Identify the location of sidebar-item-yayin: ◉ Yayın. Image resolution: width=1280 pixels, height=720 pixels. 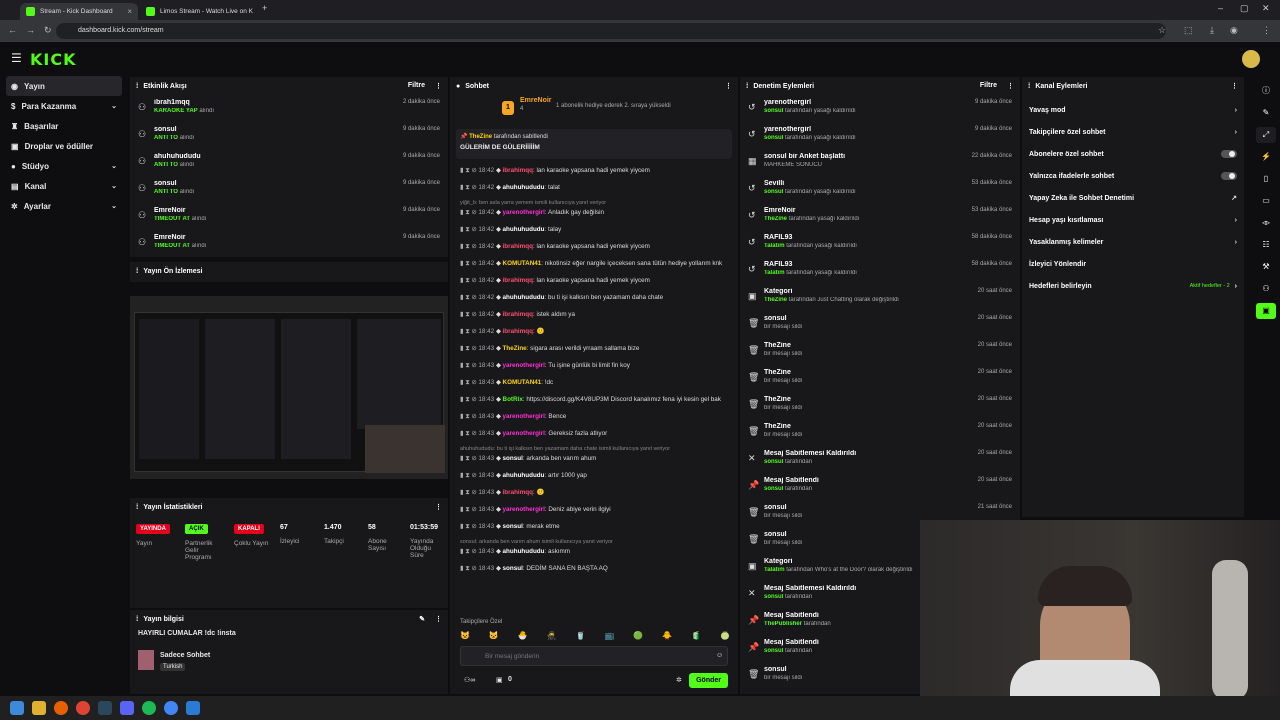
(64, 86).